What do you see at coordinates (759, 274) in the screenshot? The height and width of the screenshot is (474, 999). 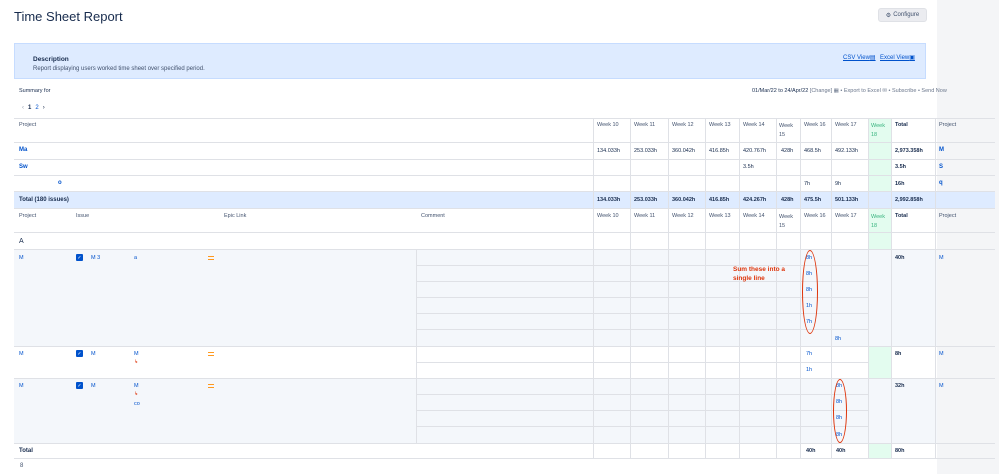 I see `annotation-text: Sum these into a single line` at bounding box center [759, 274].